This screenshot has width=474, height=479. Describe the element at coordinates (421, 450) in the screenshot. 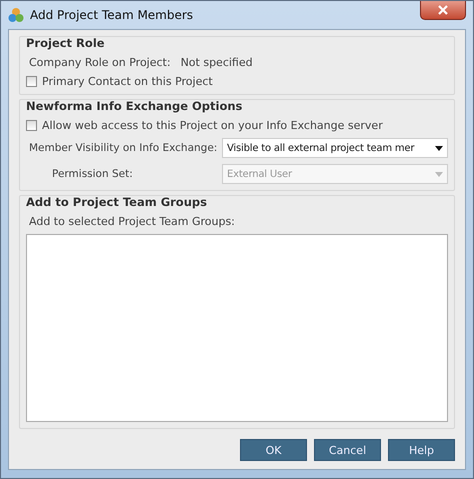

I see `dialog-button: Help` at that location.